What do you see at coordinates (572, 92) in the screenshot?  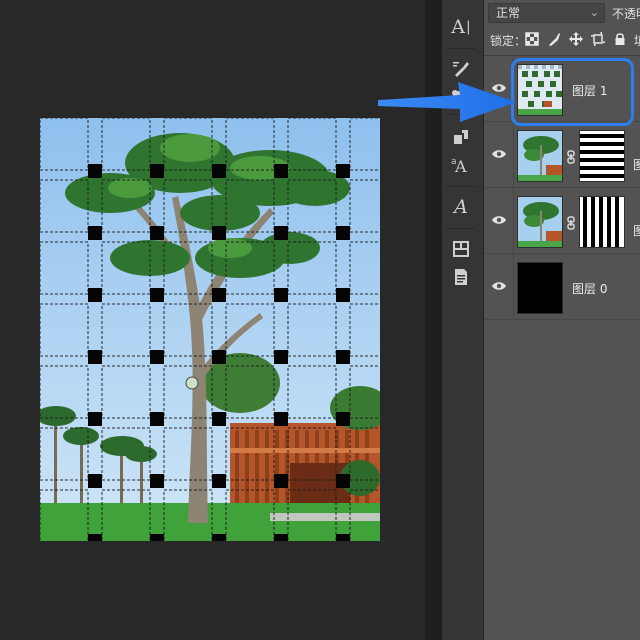 I see `selected-layer-highlight` at bounding box center [572, 92].